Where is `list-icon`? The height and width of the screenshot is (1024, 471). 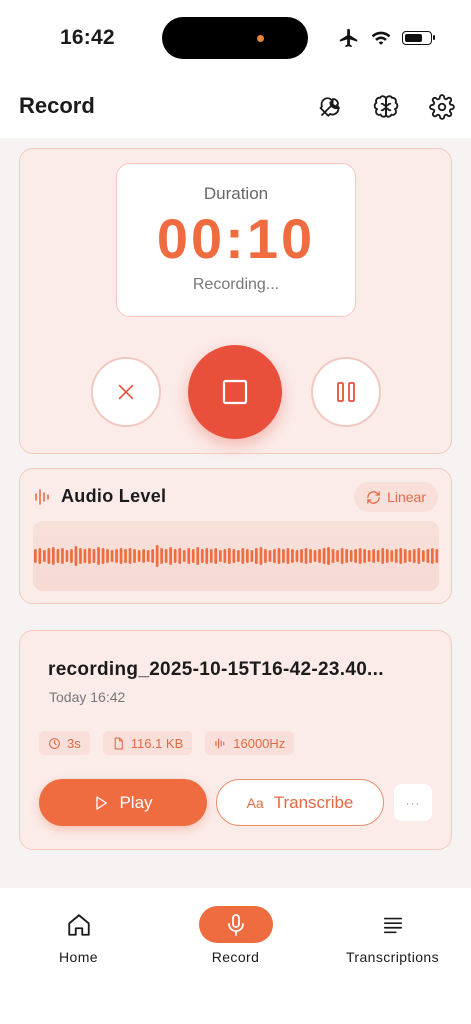 list-icon is located at coordinates (392, 925).